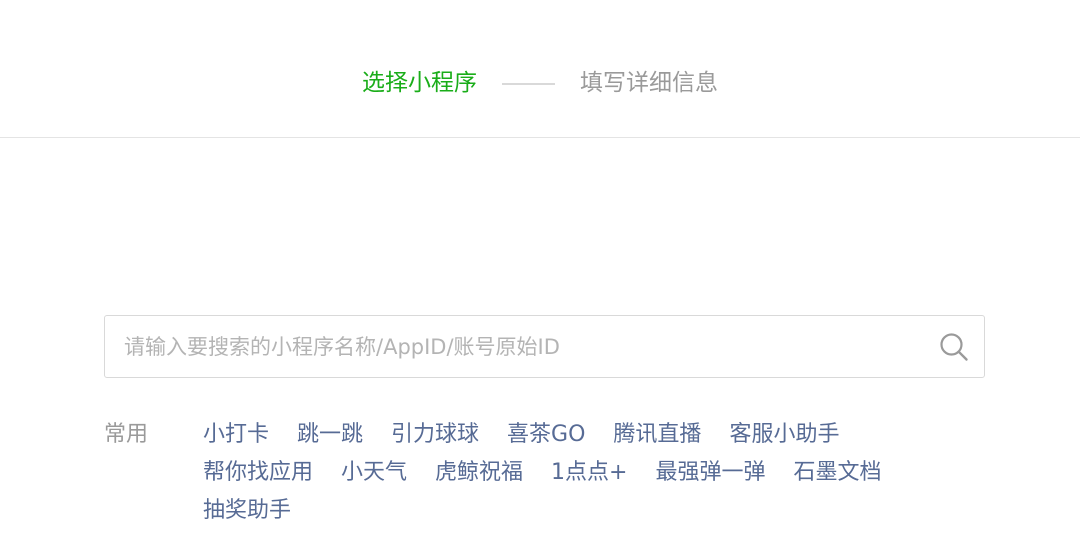 The width and height of the screenshot is (1080, 551). Describe the element at coordinates (838, 473) in the screenshot. I see `common-item: 石墨文档` at that location.